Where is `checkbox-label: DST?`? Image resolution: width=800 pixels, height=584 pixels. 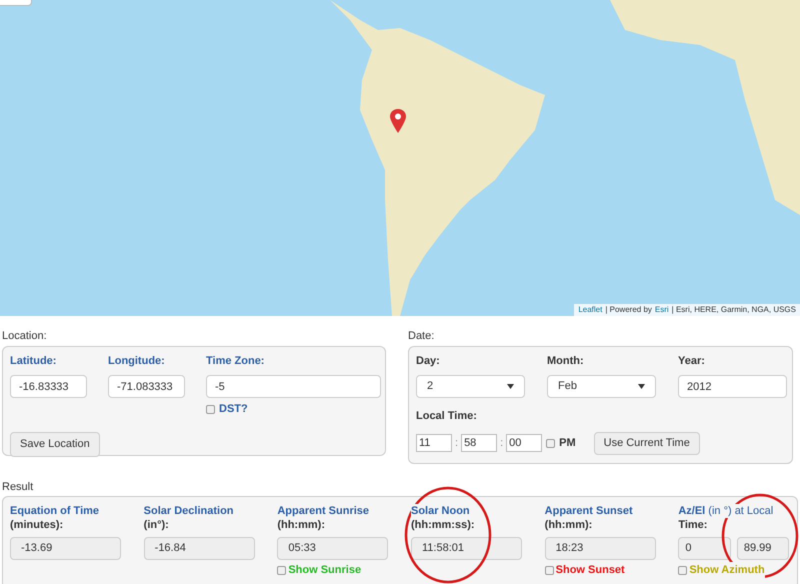 checkbox-label: DST? is located at coordinates (233, 409).